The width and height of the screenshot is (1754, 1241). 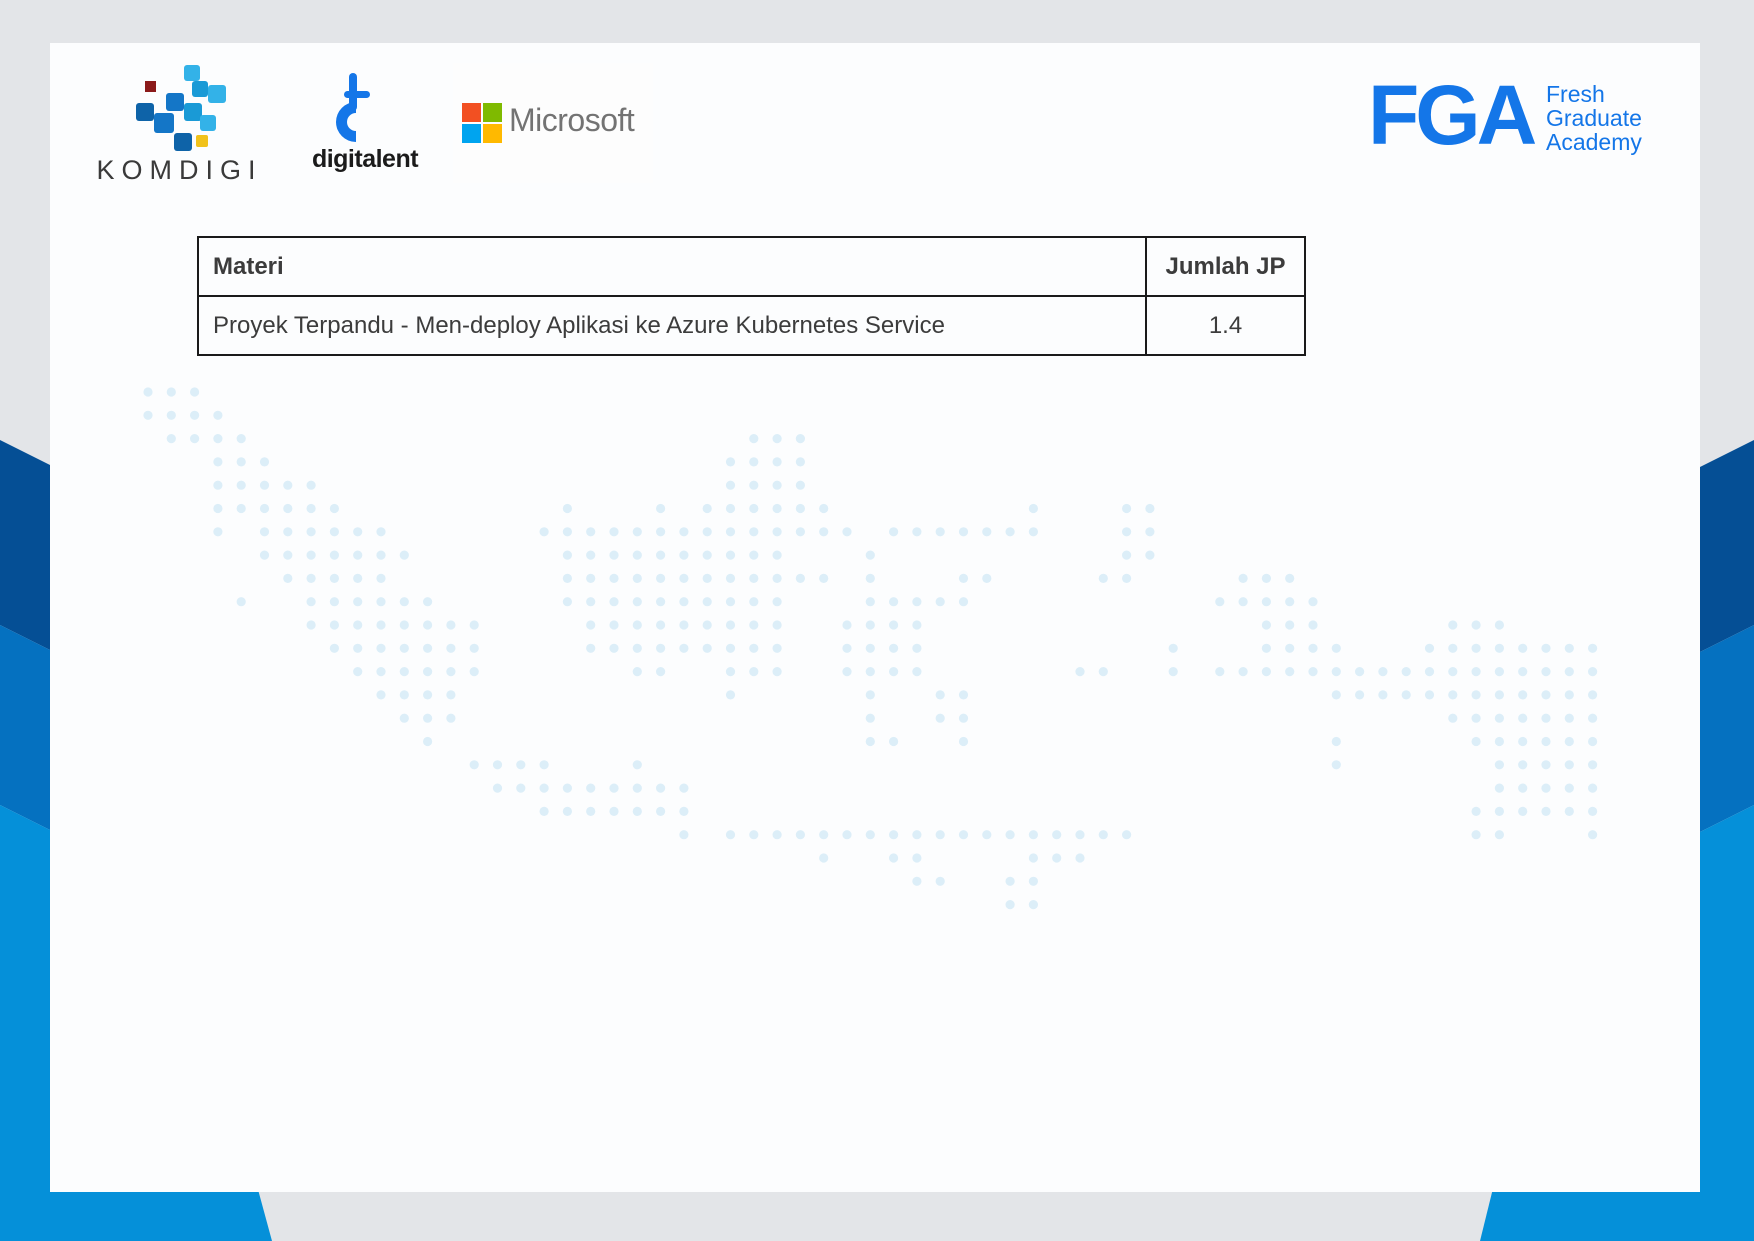 I want to click on digitalent-logo-icon, so click(x=353, y=107).